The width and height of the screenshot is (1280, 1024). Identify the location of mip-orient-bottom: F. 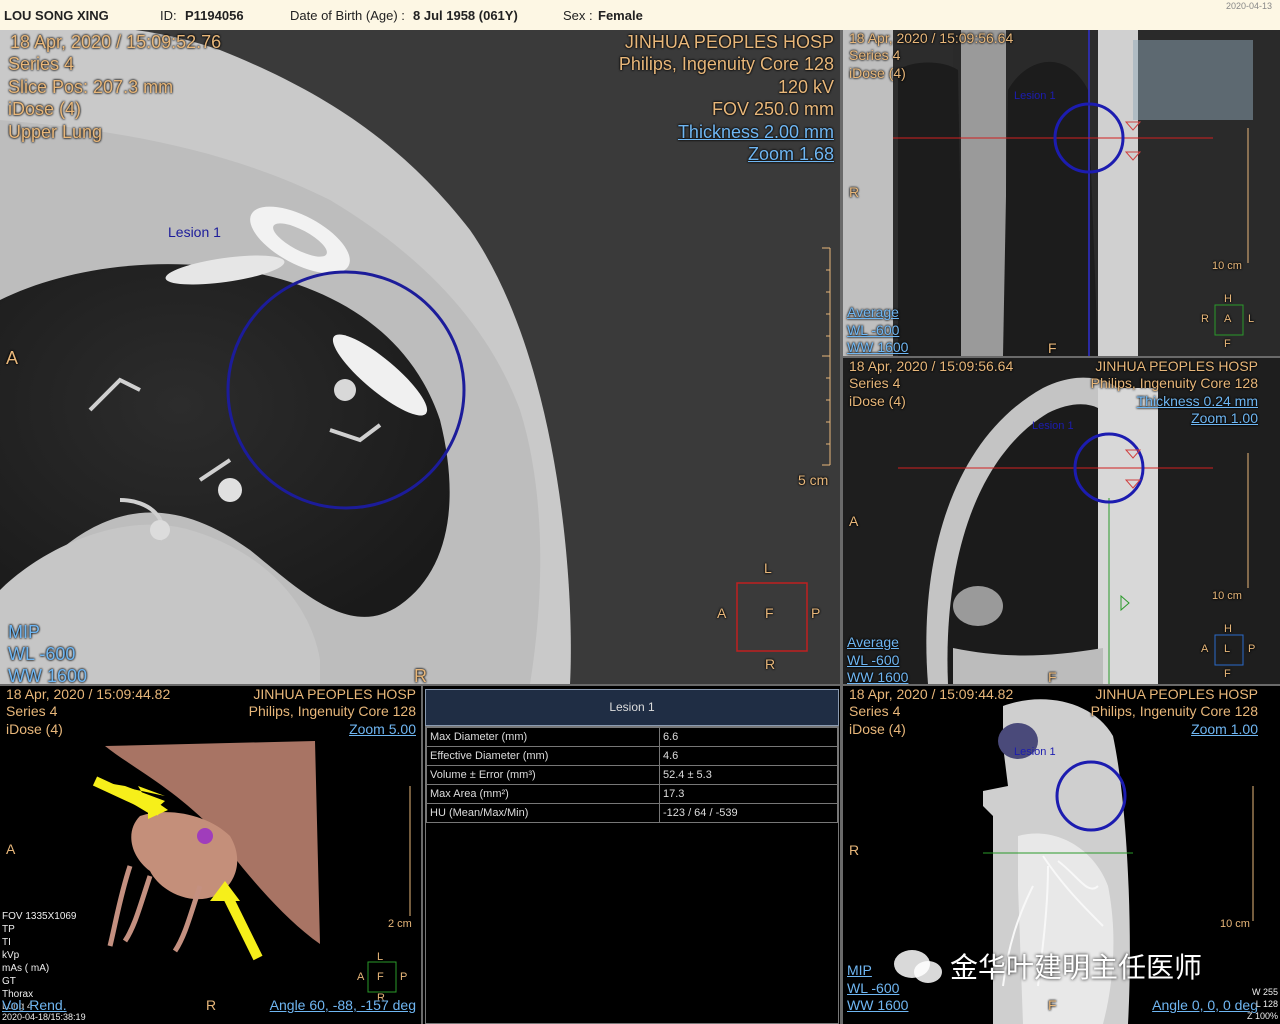
(1052, 1005).